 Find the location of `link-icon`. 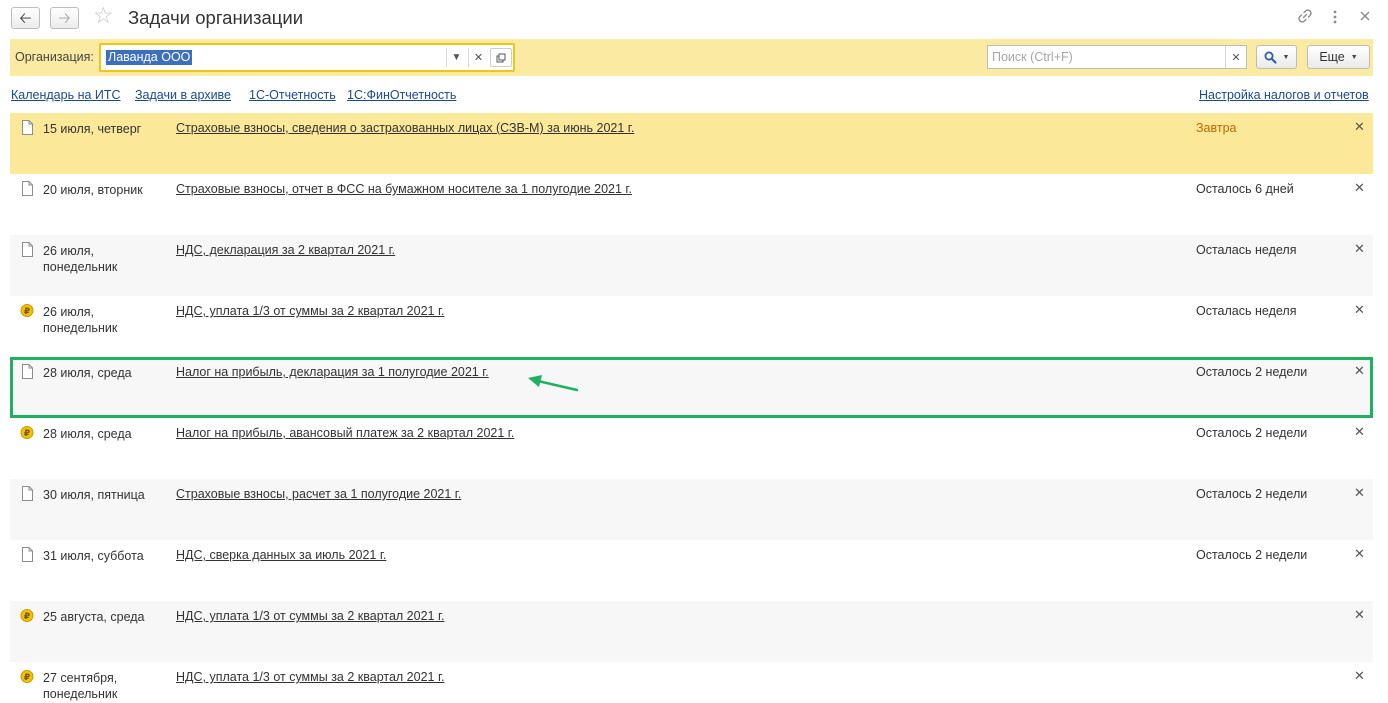

link-icon is located at coordinates (1305, 17).